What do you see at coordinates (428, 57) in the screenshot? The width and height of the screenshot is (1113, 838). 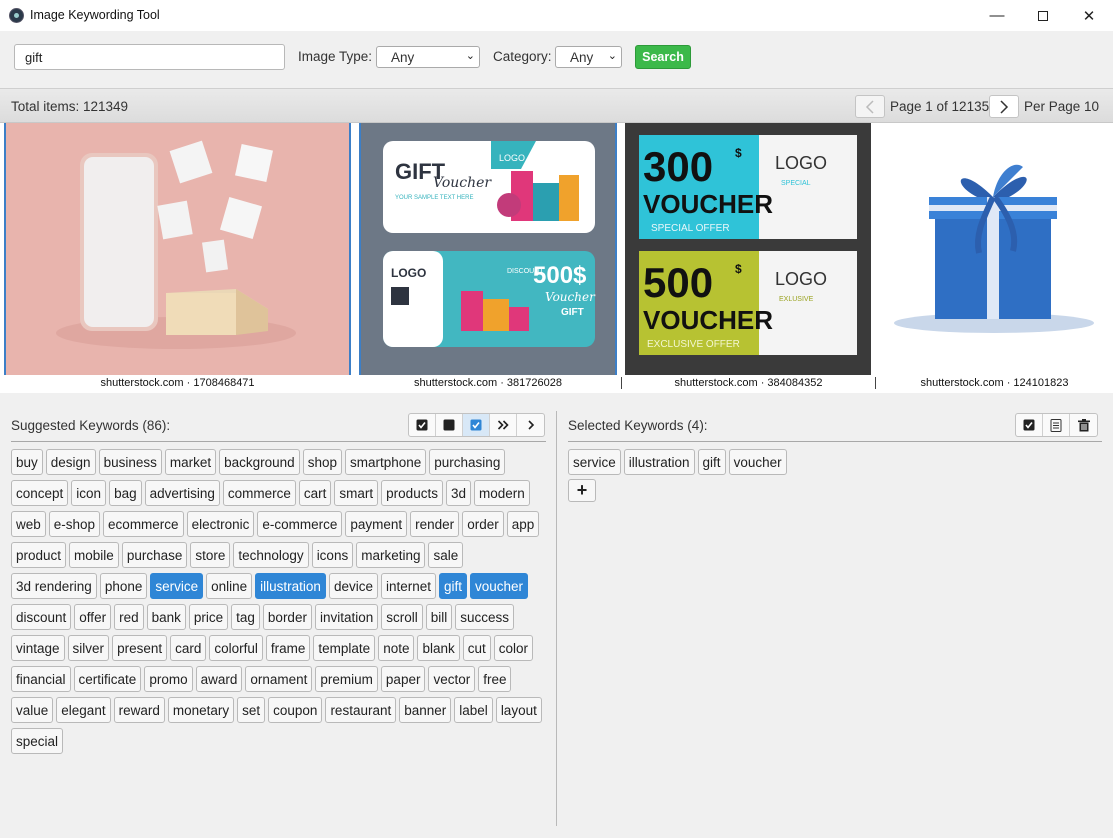 I see `image-type-select: Any ⌄` at bounding box center [428, 57].